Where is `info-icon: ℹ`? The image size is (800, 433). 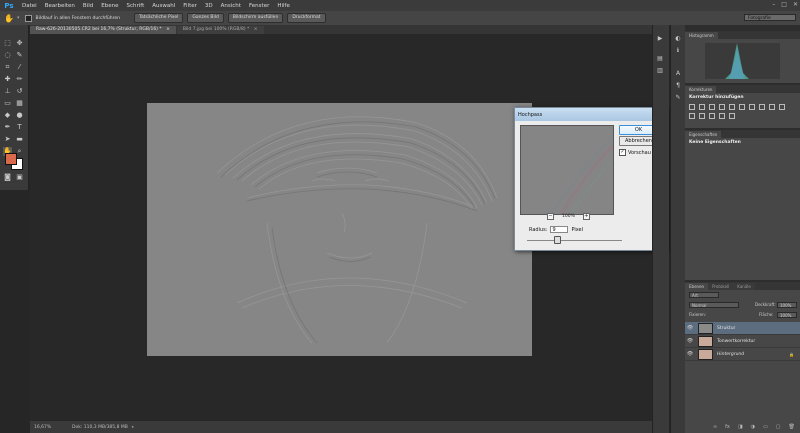
info-icon: ℹ is located at coordinates (678, 51).